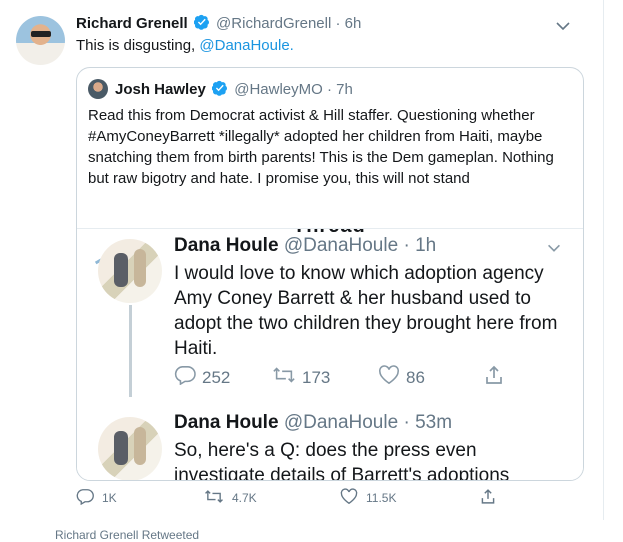  I want to click on inner-like: 86, so click(401, 377).